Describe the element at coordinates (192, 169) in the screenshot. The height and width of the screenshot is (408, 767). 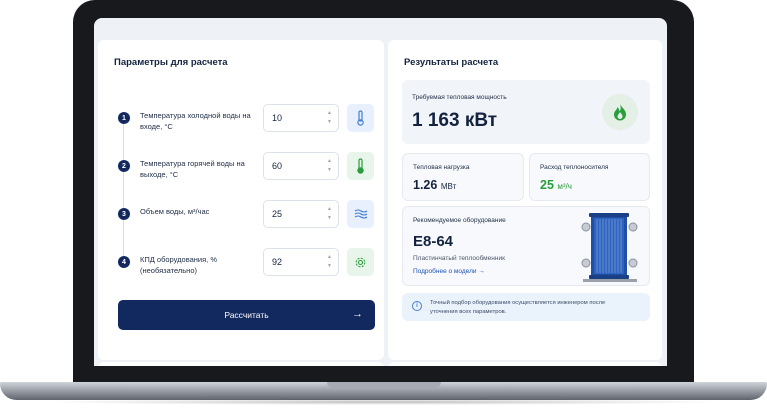
I see `param-label: Температура горячей воды на выходе, °С` at that location.